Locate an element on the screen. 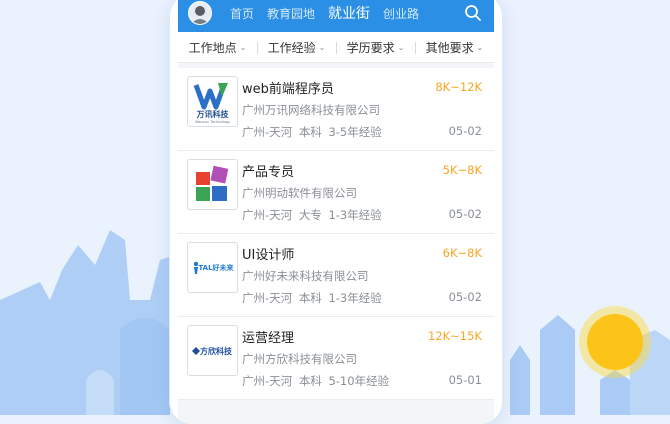 Image resolution: width=670 pixels, height=424 pixels. company-name: 广州万讯网络科技有限公司 is located at coordinates (311, 110).